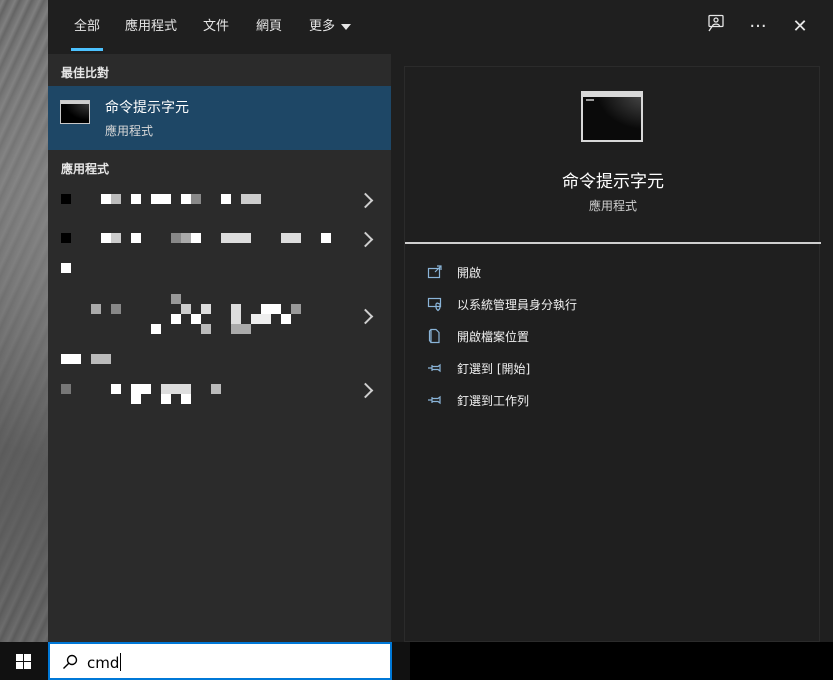  I want to click on search-icon, so click(70, 661).